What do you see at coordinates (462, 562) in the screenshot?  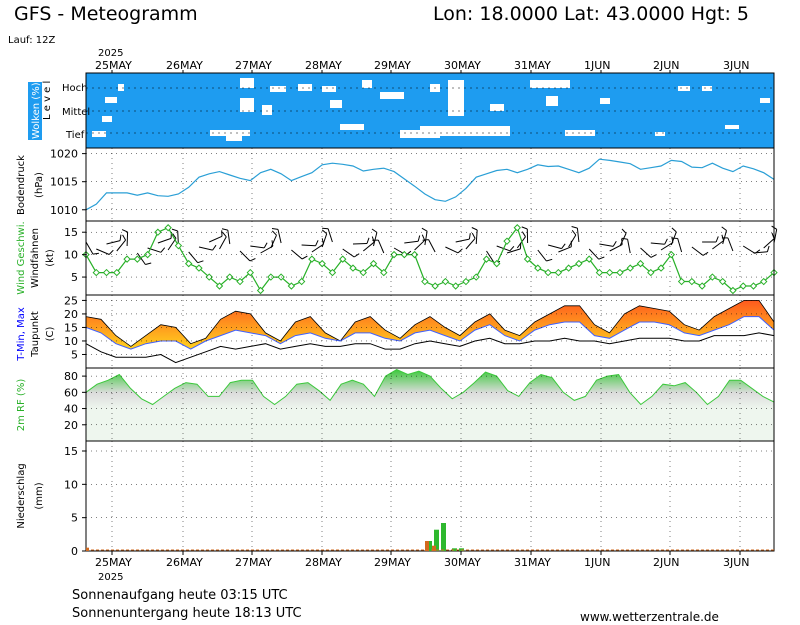 I see `day-label-bottom: 30MAY` at bounding box center [462, 562].